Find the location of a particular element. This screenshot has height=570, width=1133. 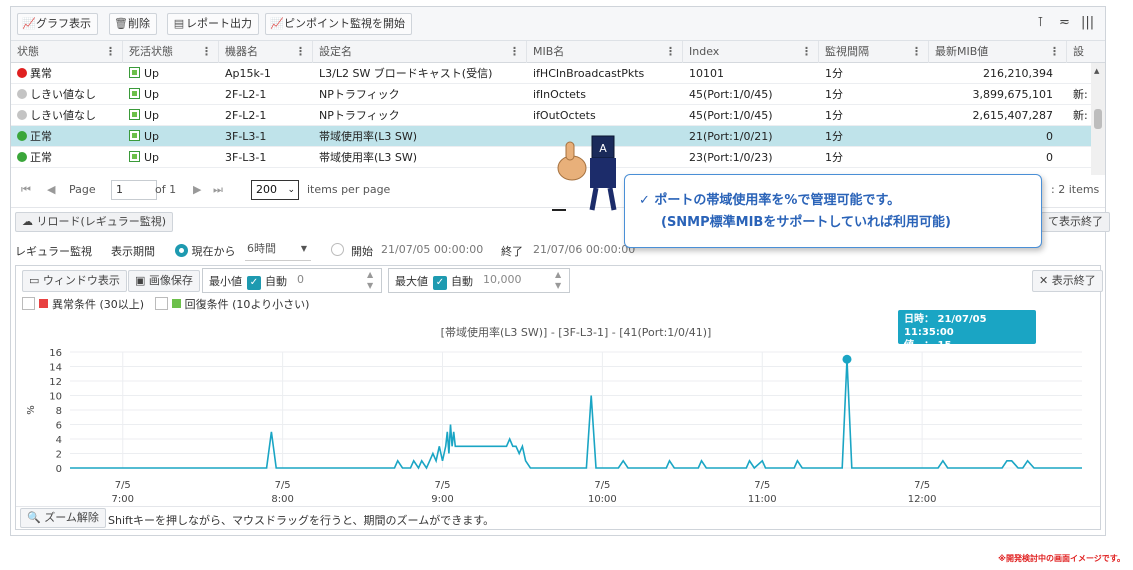

end-display-button: て表示終了 is located at coordinates (1075, 222).